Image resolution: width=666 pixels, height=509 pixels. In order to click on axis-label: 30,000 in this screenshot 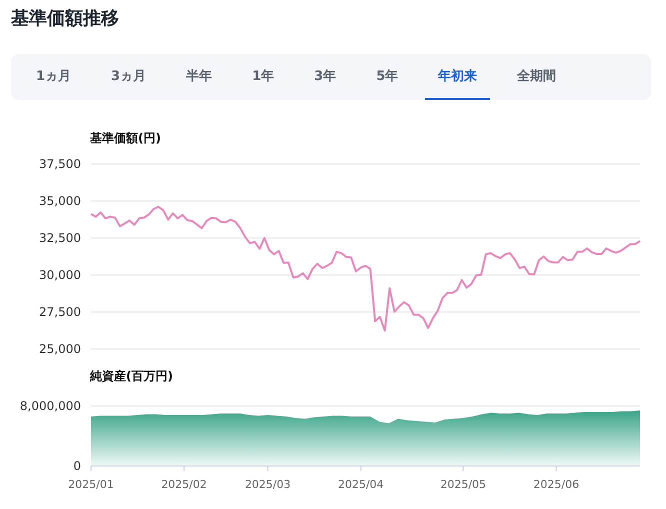, I will do `click(60, 275)`.